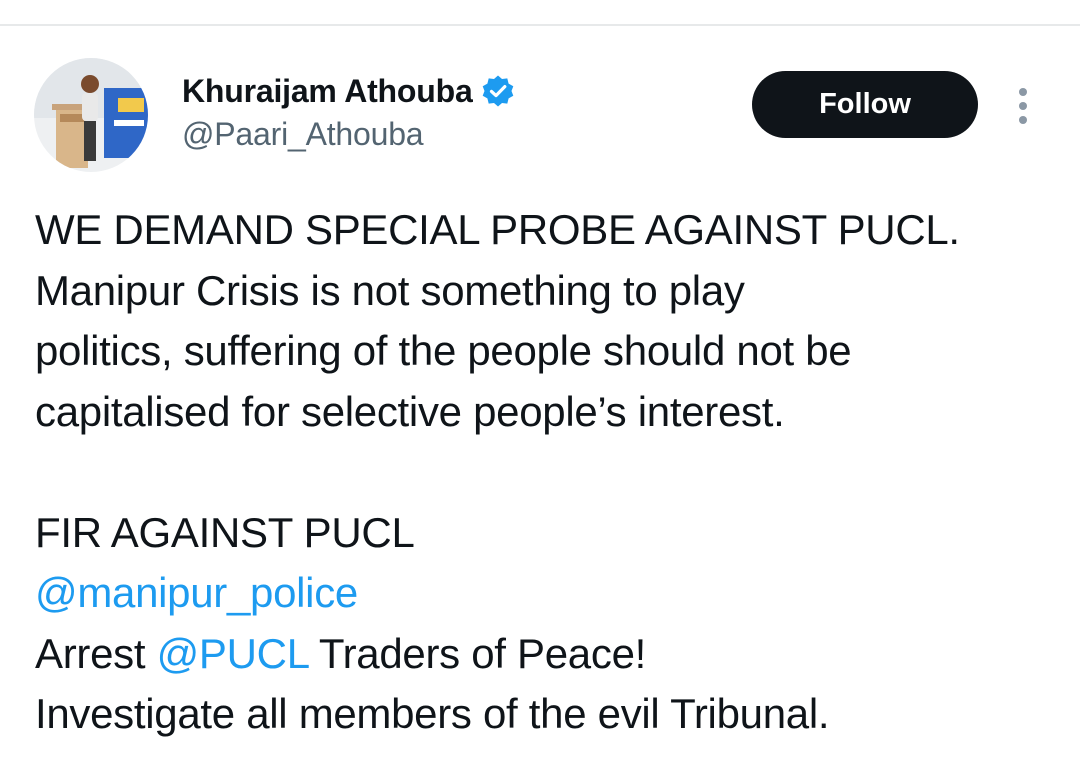  What do you see at coordinates (865, 104) in the screenshot?
I see `follow-button: Follow` at bounding box center [865, 104].